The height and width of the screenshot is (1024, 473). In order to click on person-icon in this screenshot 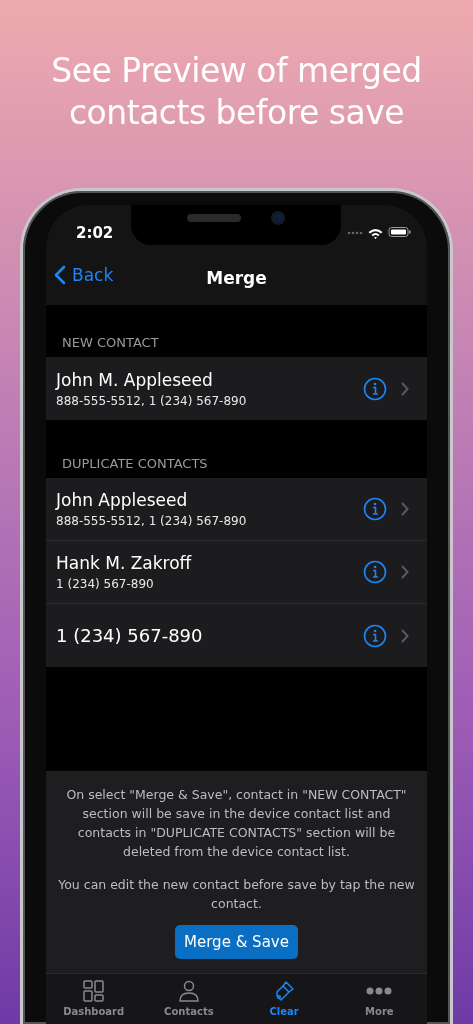, I will do `click(188, 991)`.